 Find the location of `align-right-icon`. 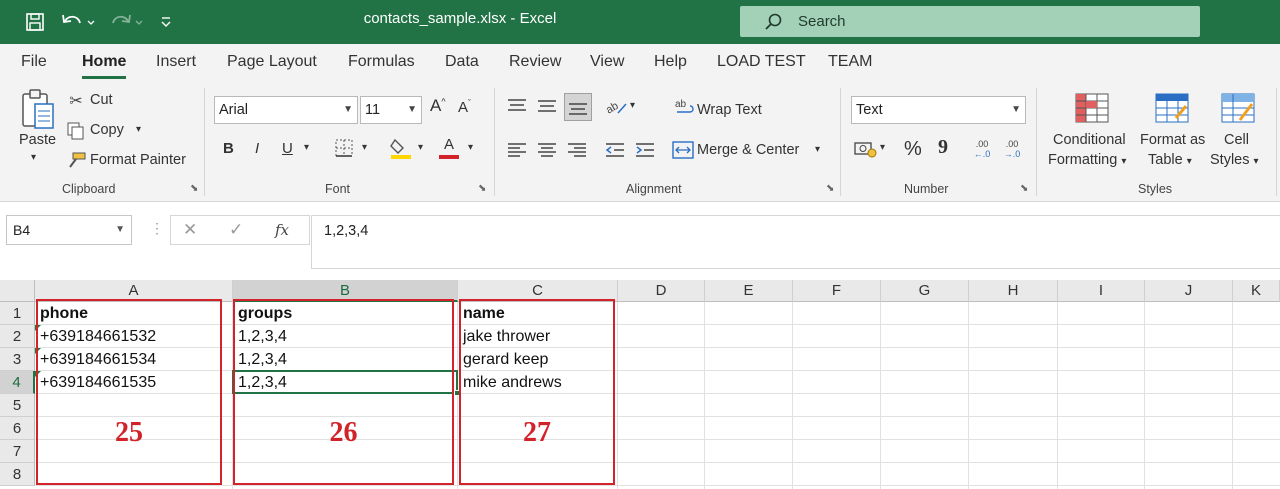

align-right-icon is located at coordinates (577, 150).